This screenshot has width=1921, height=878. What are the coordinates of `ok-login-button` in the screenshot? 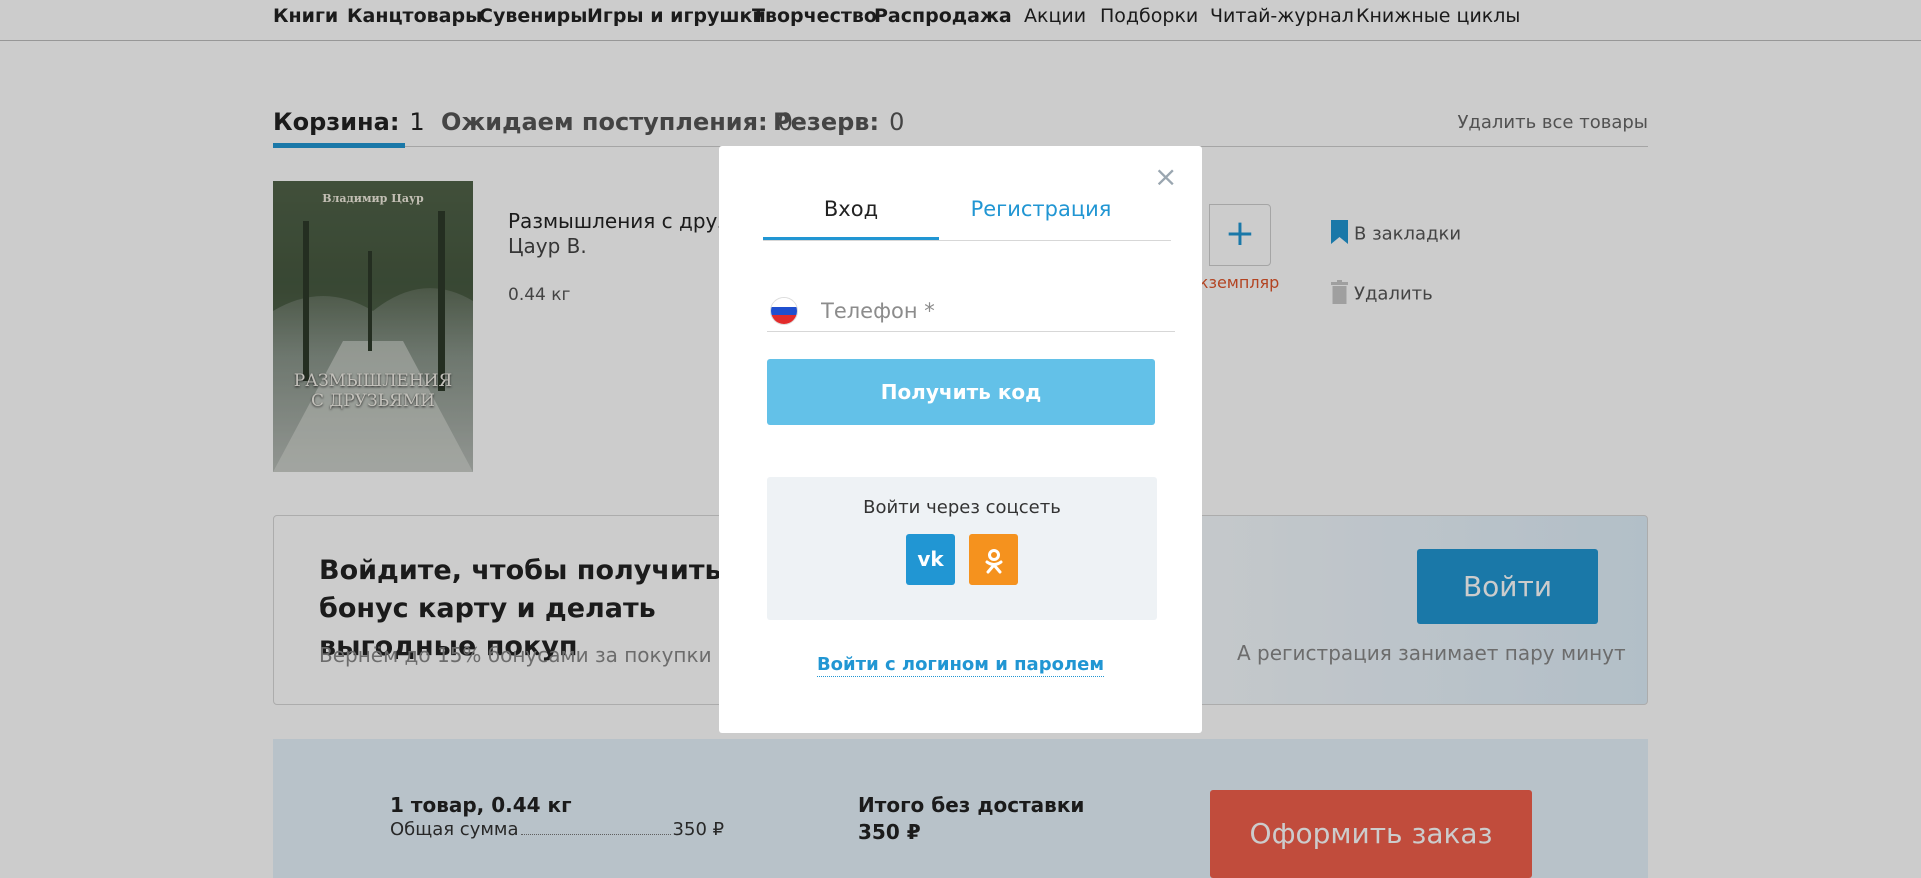 It's located at (993, 559).